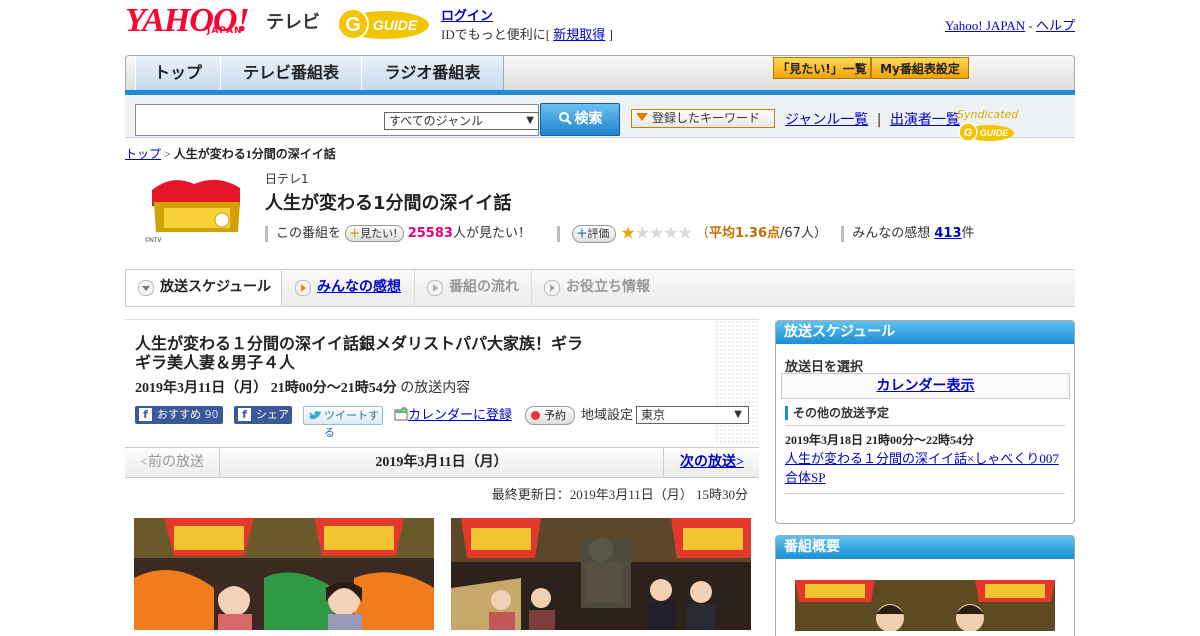 The image size is (1200, 636). What do you see at coordinates (315, 415) in the screenshot?
I see `twitter-icon` at bounding box center [315, 415].